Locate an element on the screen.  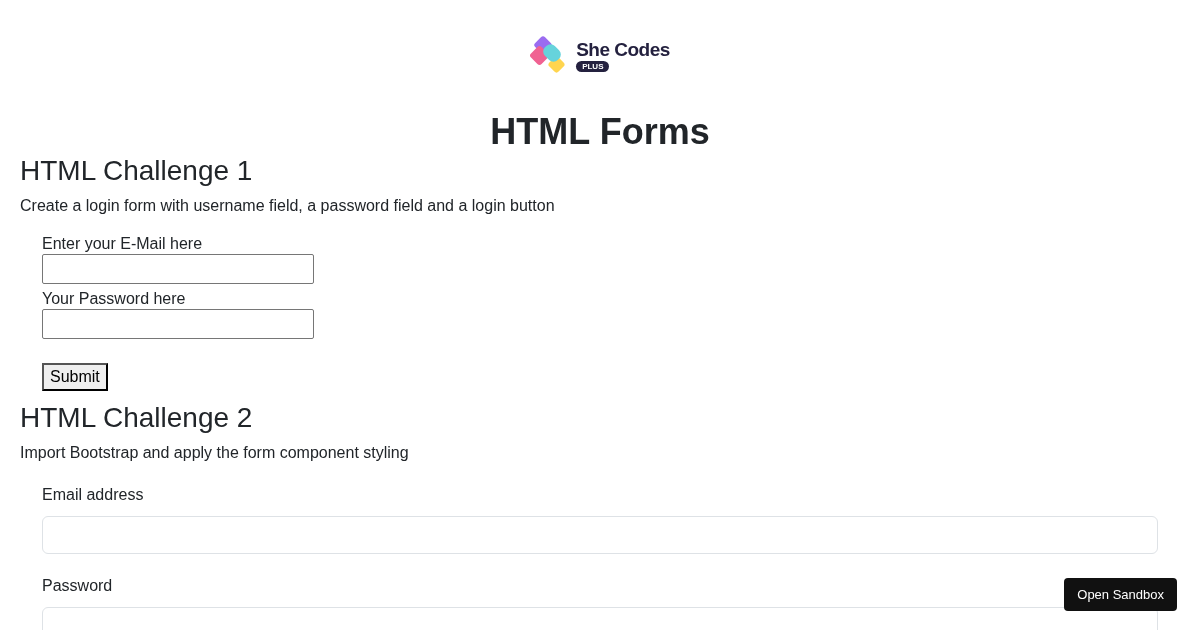
challenge-heading: HTML Challenge 2 is located at coordinates (137, 418).